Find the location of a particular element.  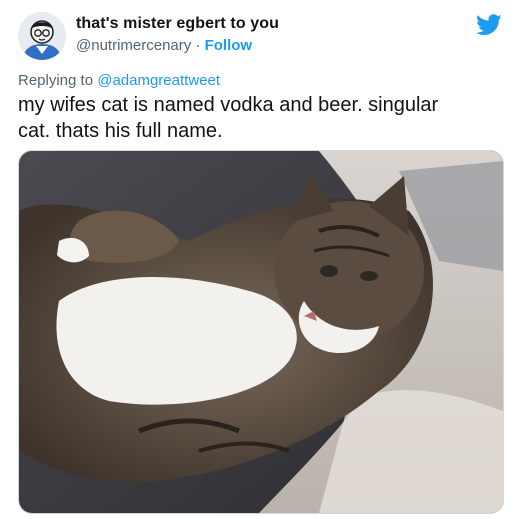

replying-prefix: Replying to is located at coordinates (56, 80).